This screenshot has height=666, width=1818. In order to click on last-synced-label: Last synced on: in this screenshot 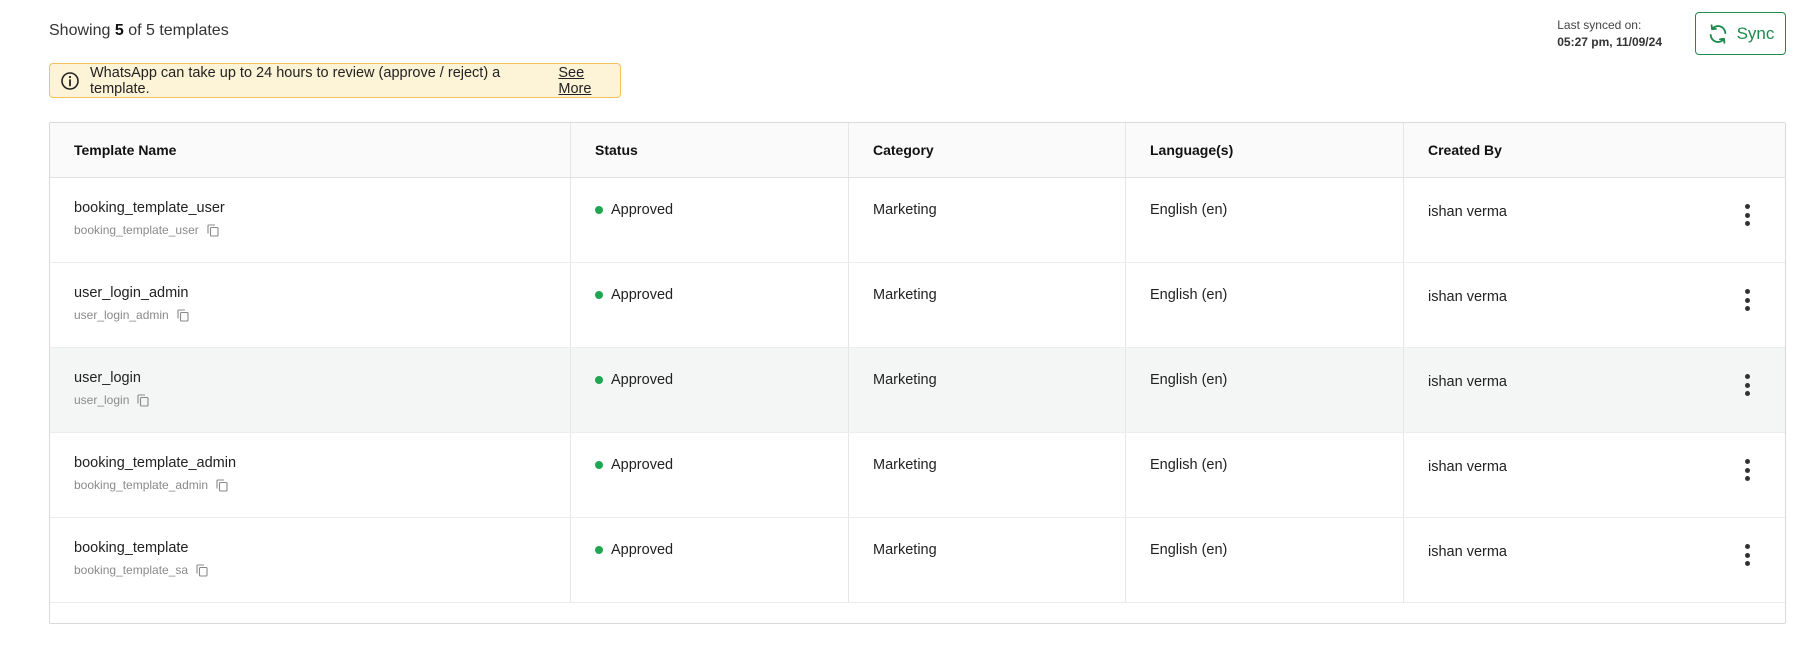, I will do `click(1599, 25)`.